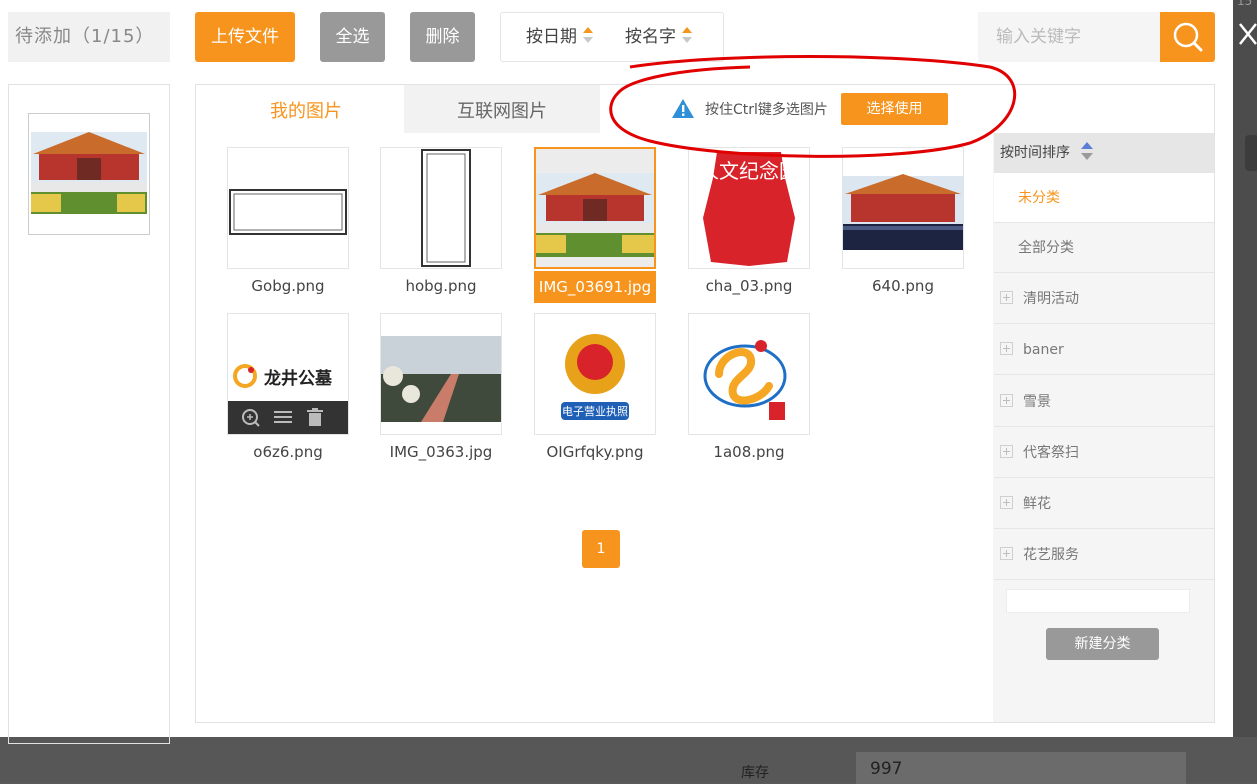 The image size is (1257, 784). Describe the element at coordinates (903, 286) in the screenshot. I see `image-name: 640.png` at that location.